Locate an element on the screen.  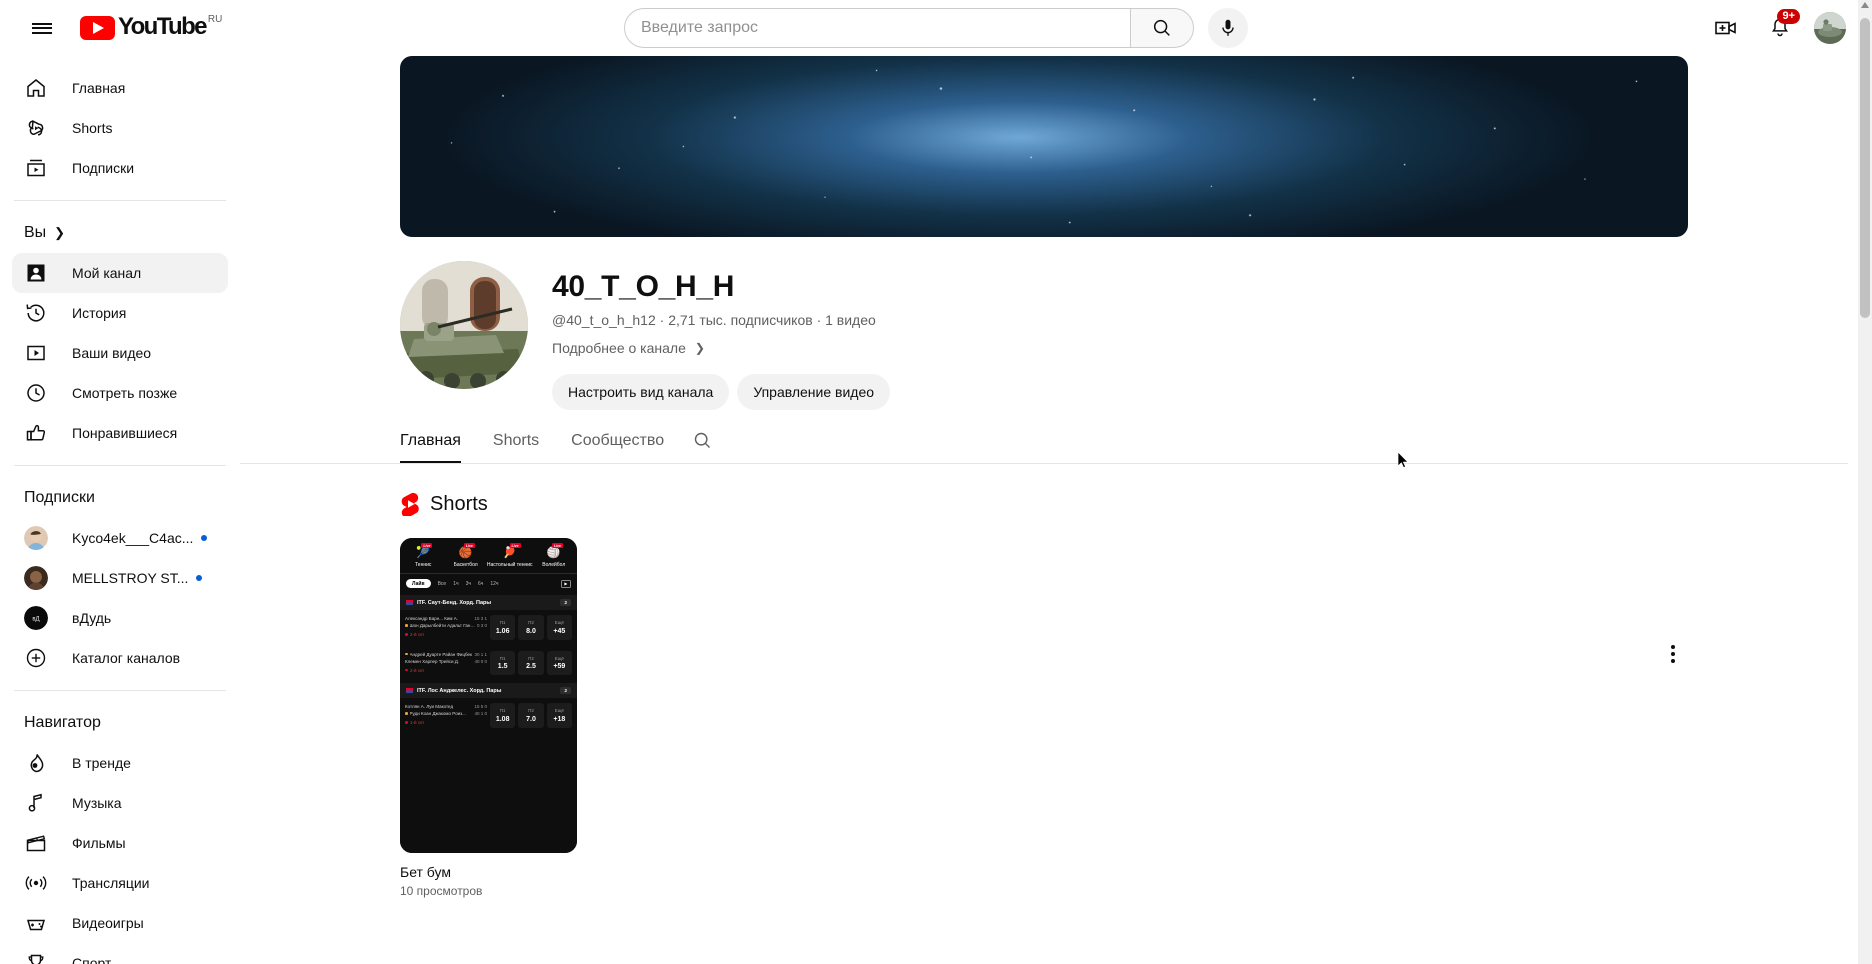
sidebar-item-trending: В тренде is located at coordinates (120, 763).